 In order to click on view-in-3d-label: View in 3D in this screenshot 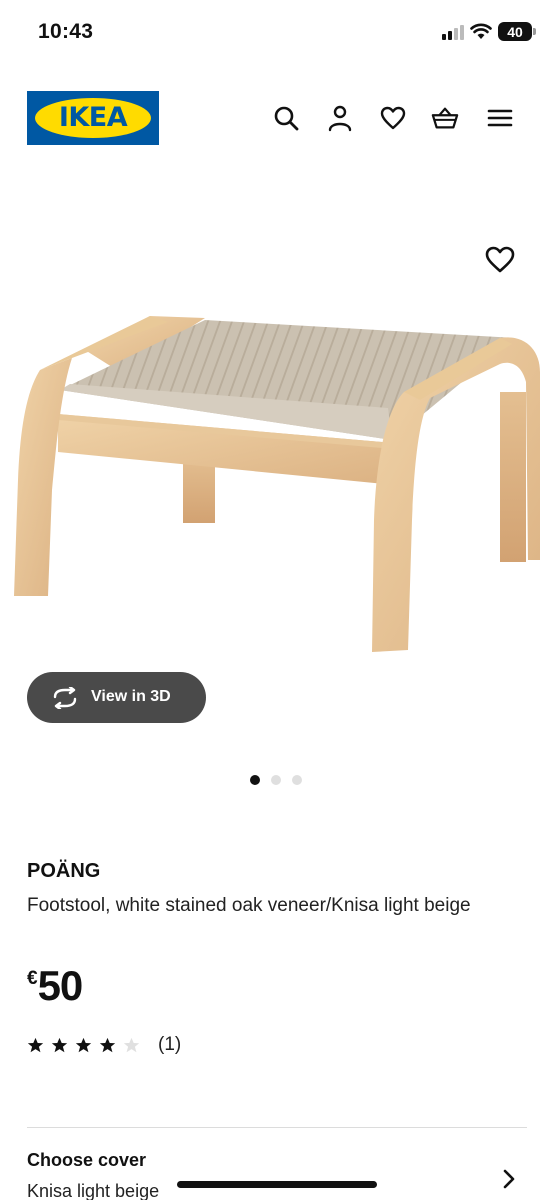, I will do `click(131, 696)`.